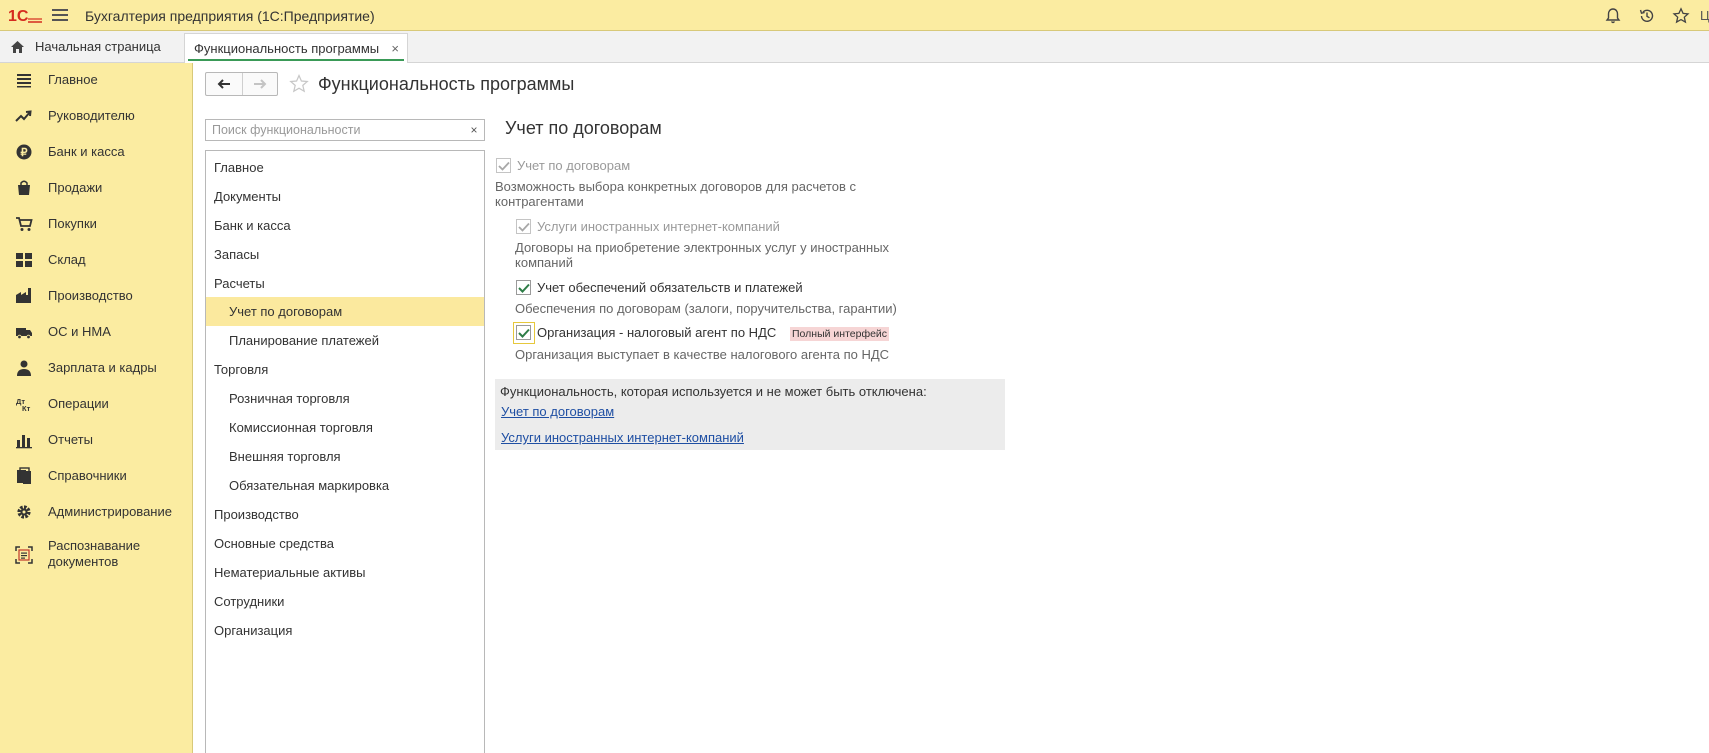 The height and width of the screenshot is (753, 1709). What do you see at coordinates (840, 334) in the screenshot?
I see `full-interface-badge: Полный интерфейс` at bounding box center [840, 334].